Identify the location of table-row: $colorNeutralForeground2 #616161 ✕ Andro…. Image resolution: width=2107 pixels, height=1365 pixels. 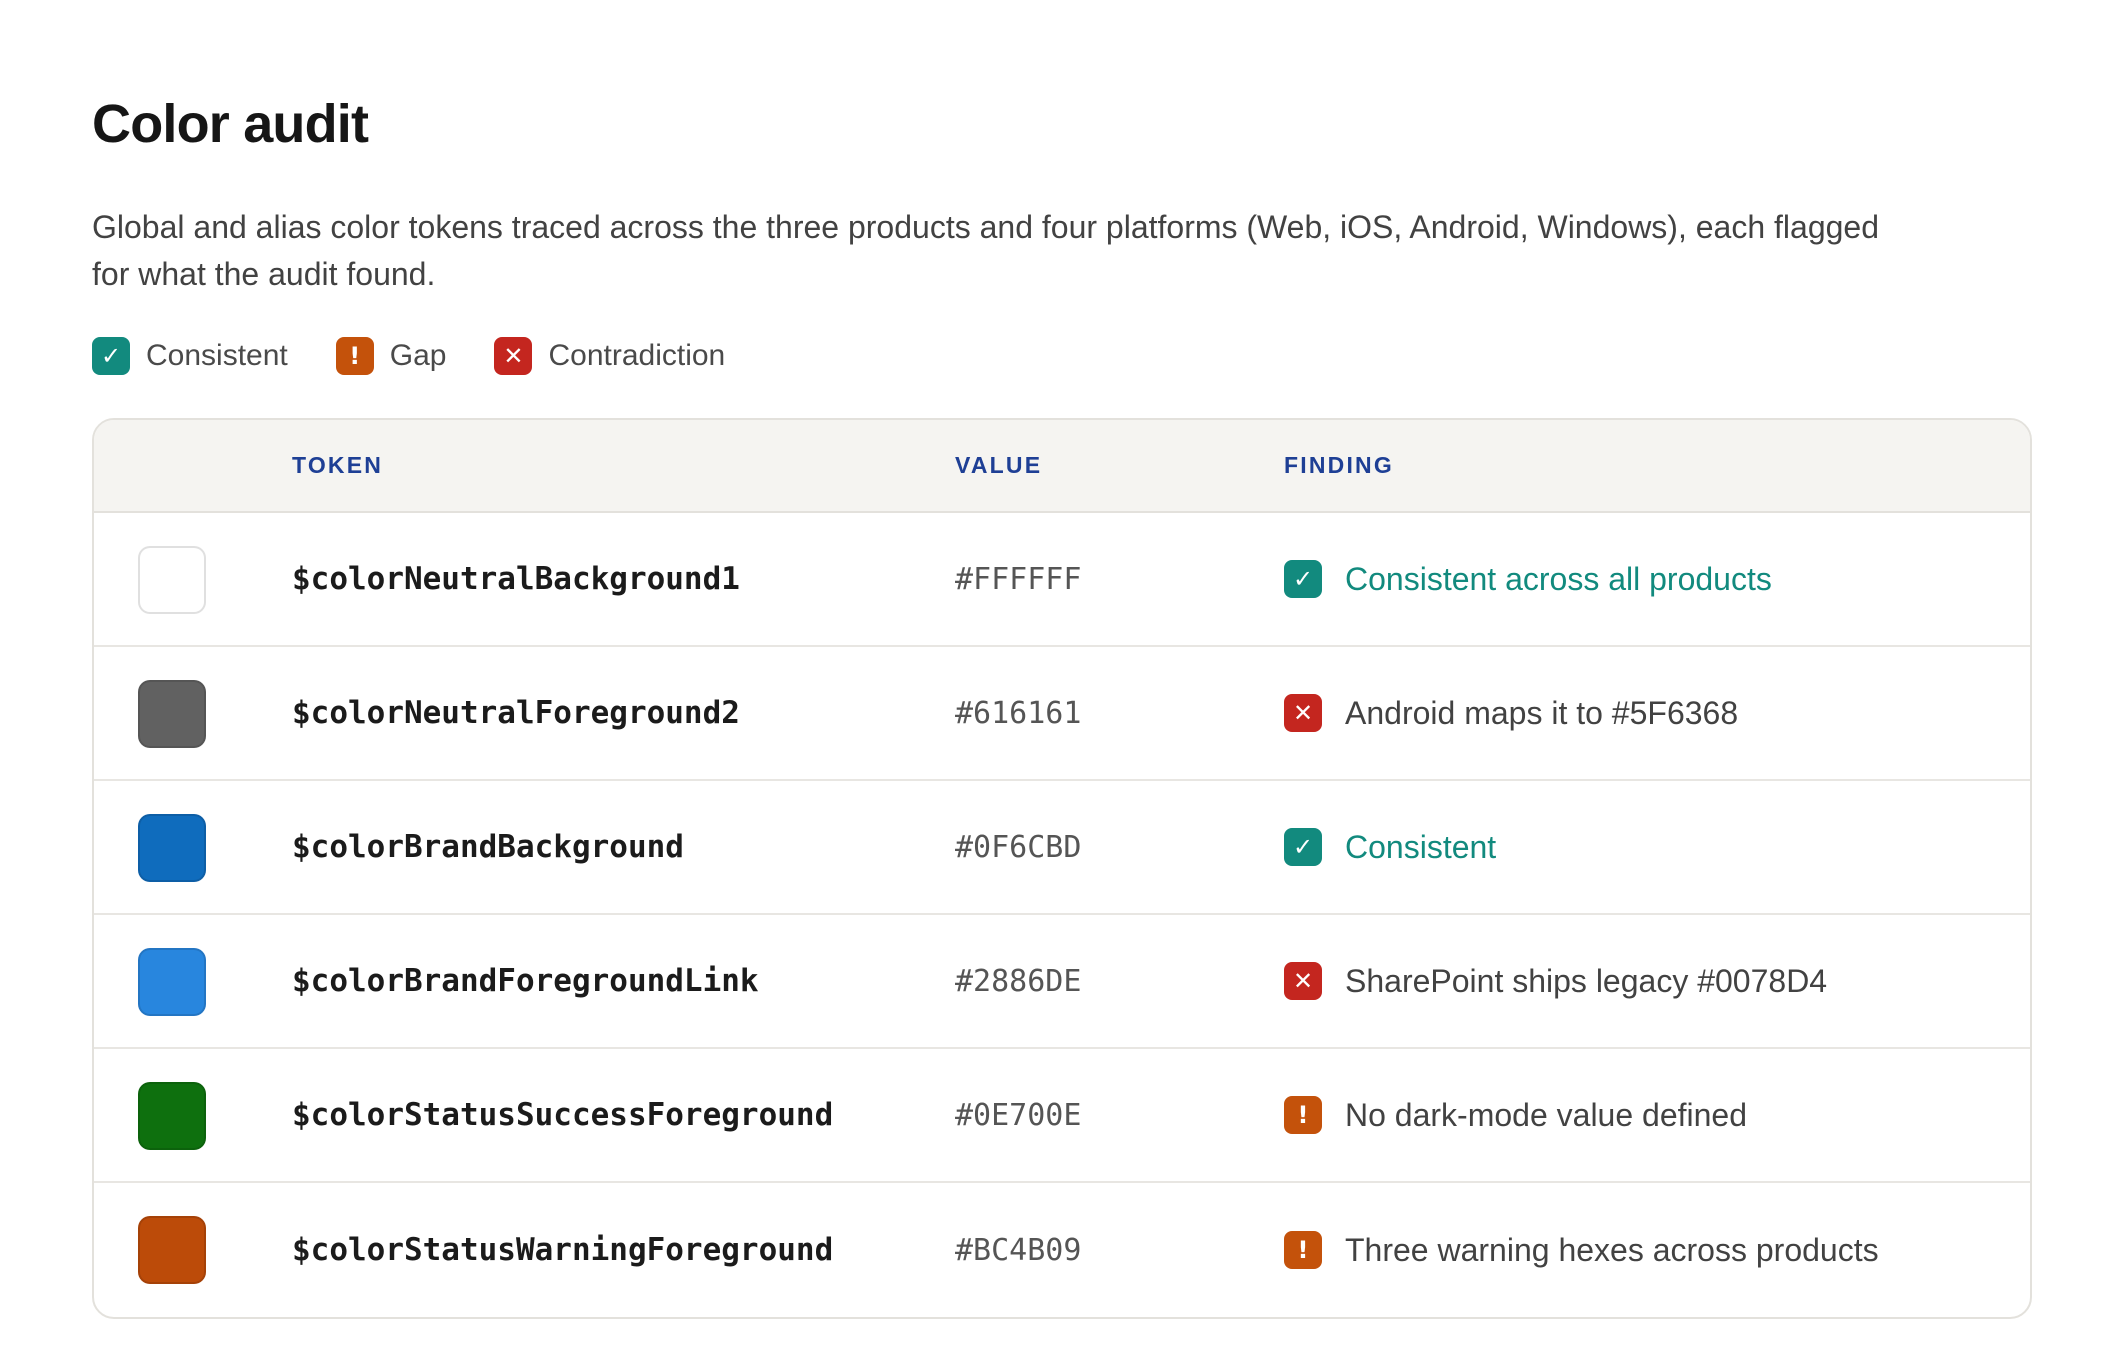
(1062, 714).